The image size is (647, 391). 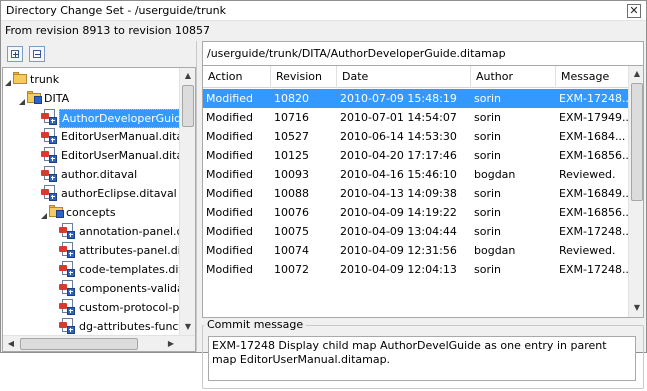 I want to click on cell-date: 2010-04-13 14:09:38, so click(x=398, y=193).